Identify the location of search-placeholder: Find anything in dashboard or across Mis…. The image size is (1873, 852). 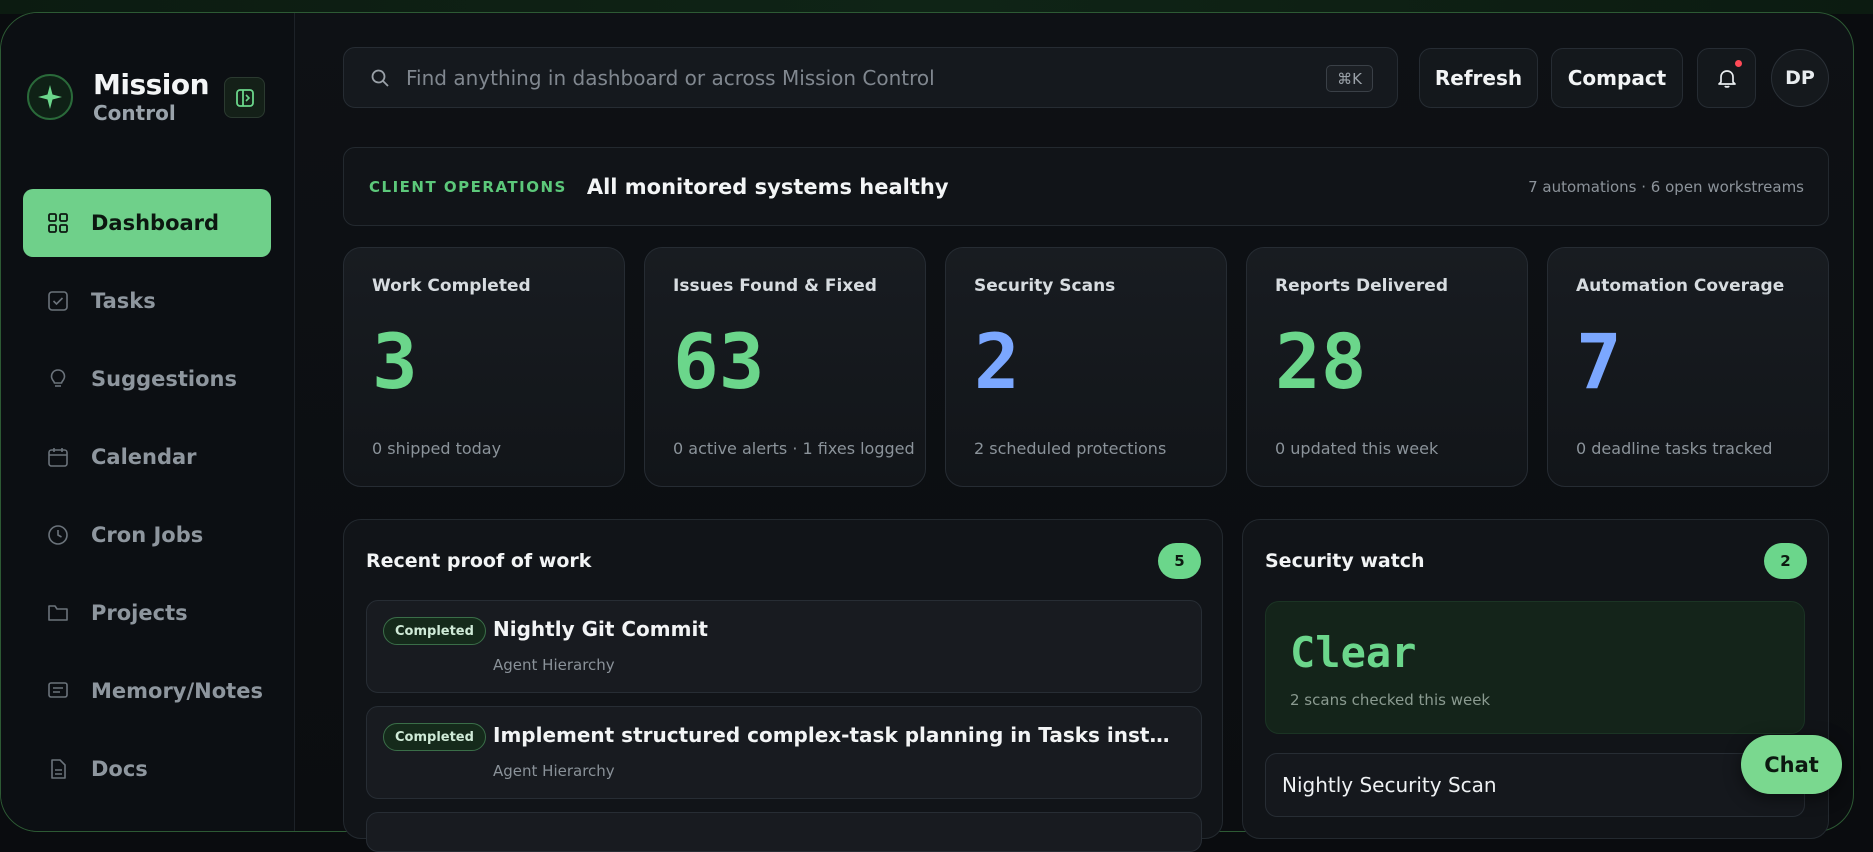
(670, 77).